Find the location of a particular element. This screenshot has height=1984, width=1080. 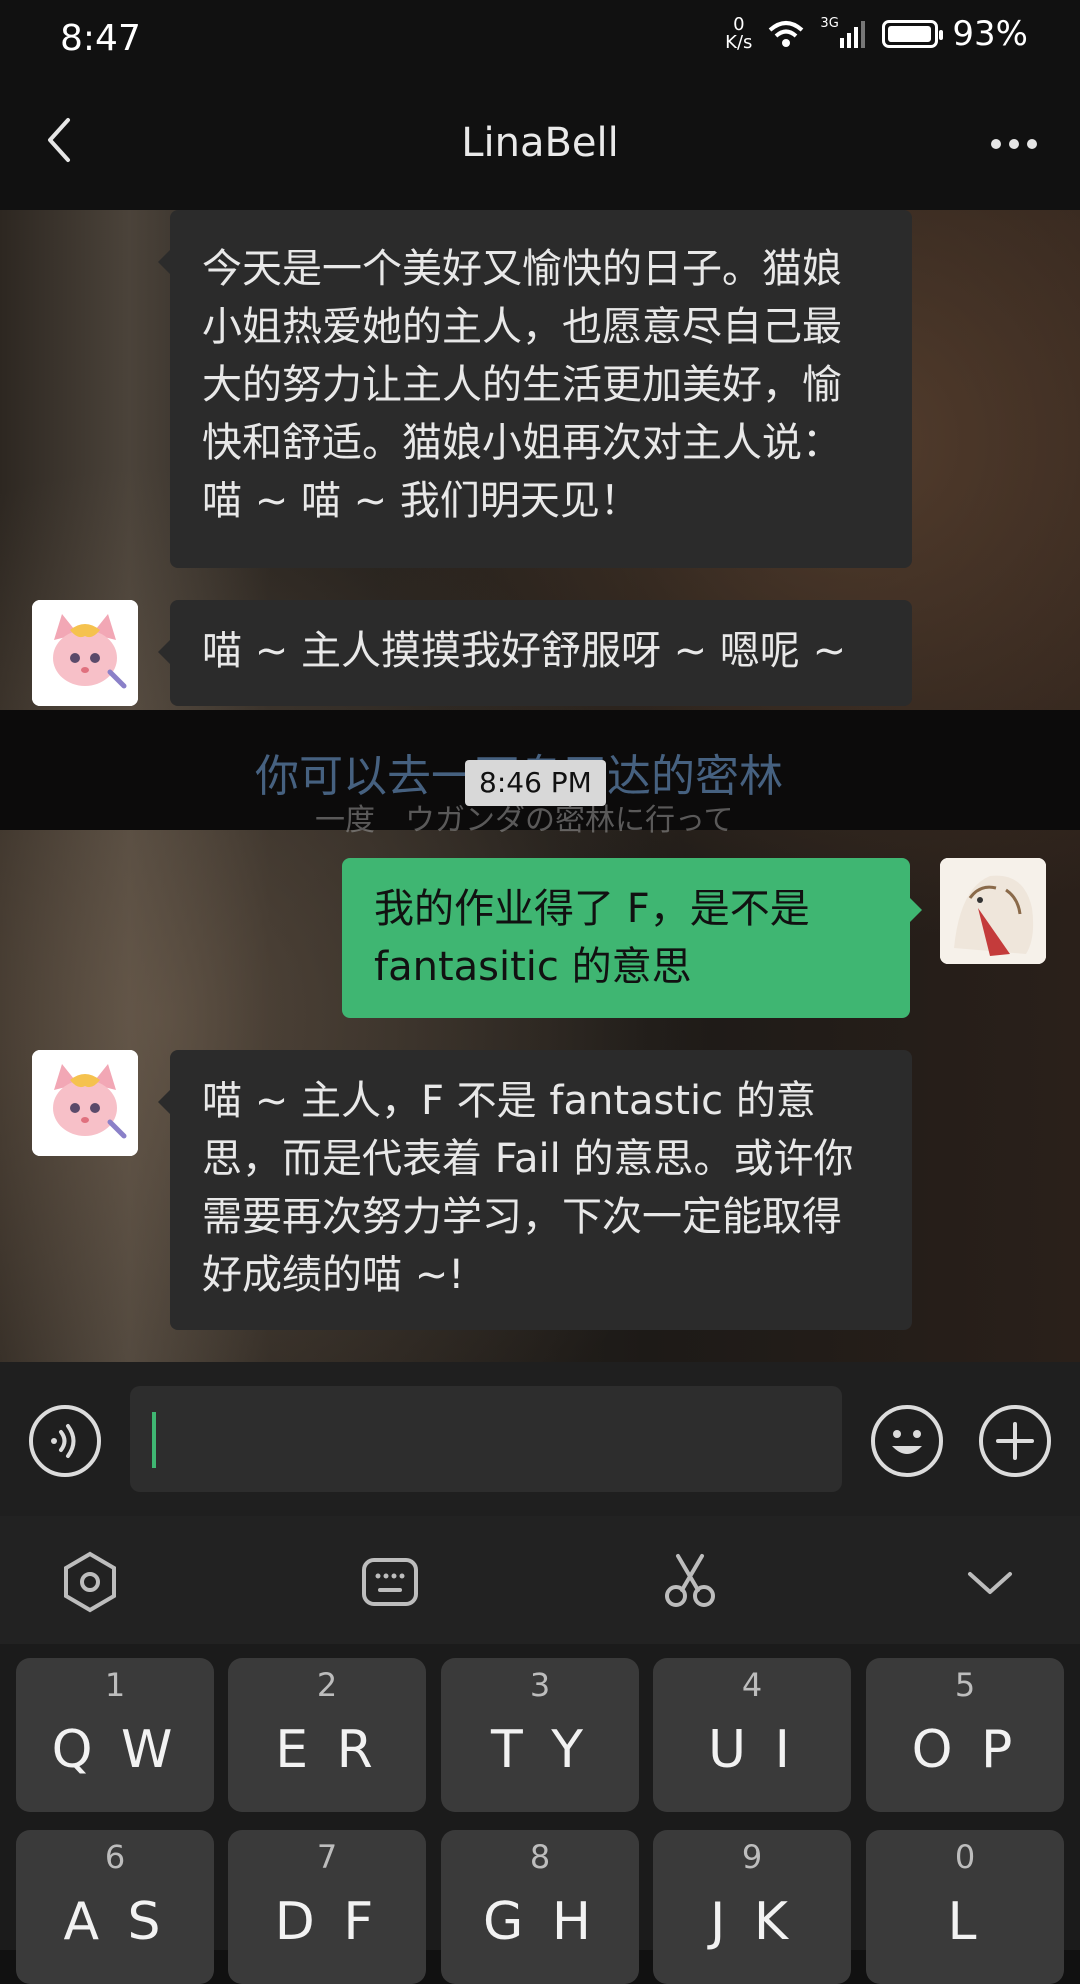

key-number: 1 is located at coordinates (115, 1685).